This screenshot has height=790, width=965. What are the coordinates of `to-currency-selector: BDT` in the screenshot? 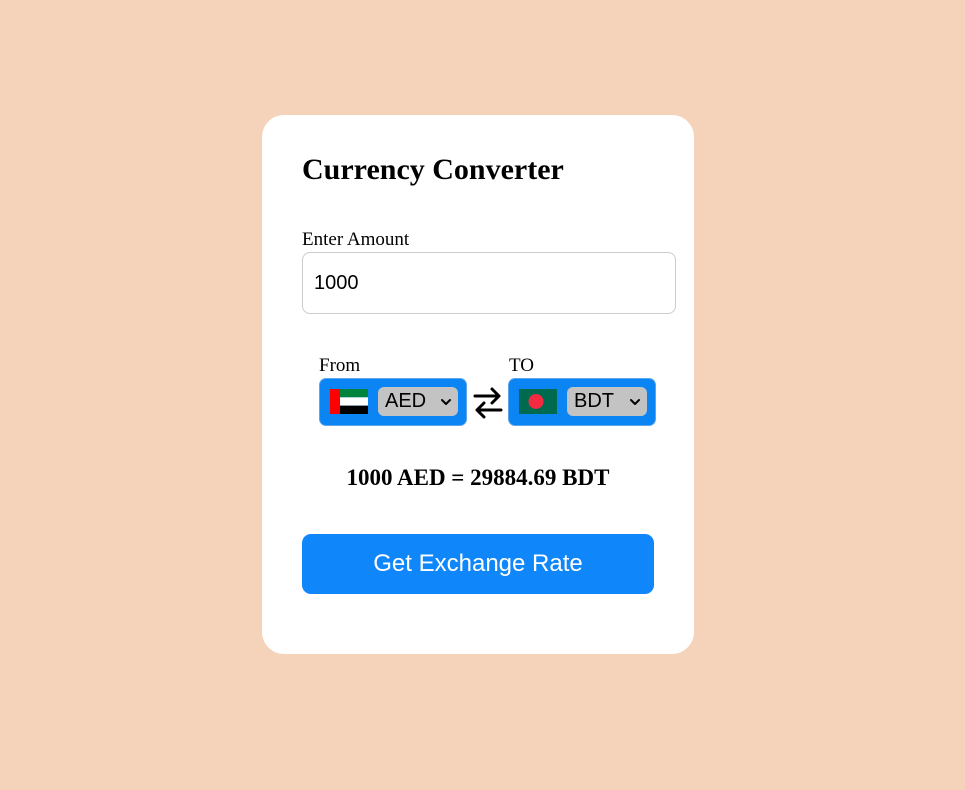 It's located at (582, 402).